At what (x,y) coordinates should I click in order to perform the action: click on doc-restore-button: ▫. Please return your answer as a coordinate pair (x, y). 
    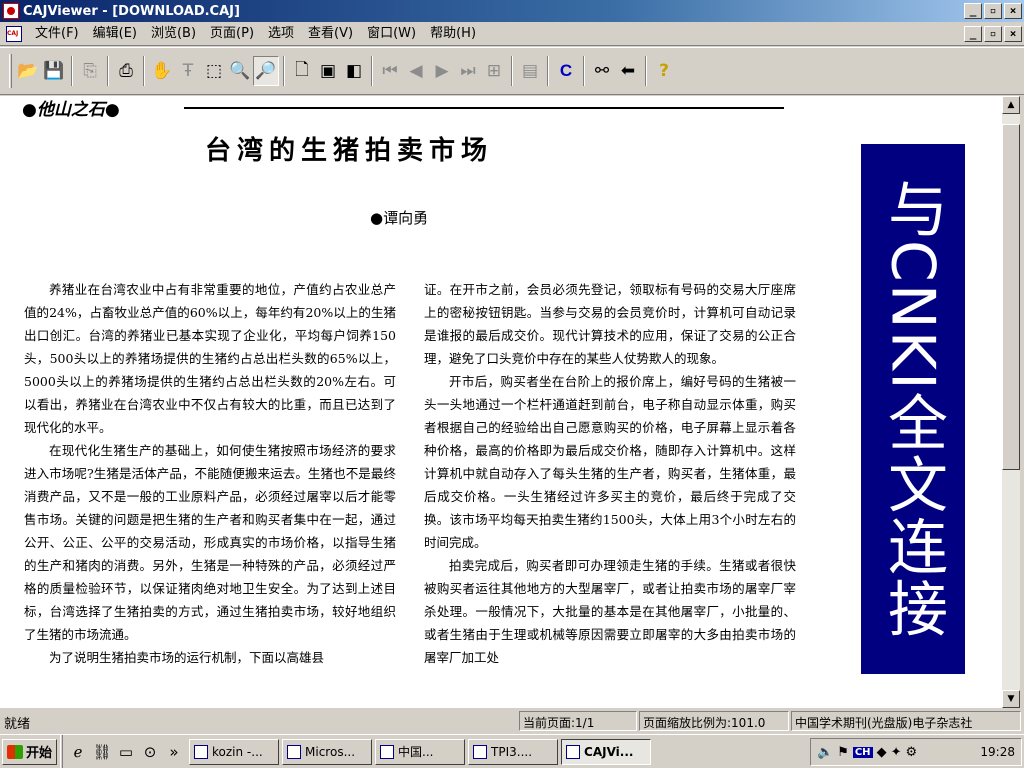
    Looking at the image, I should click on (993, 34).